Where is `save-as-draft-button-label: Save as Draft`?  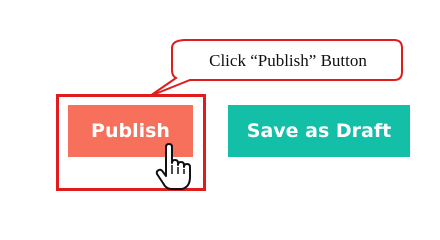
save-as-draft-button-label: Save as Draft is located at coordinates (319, 131).